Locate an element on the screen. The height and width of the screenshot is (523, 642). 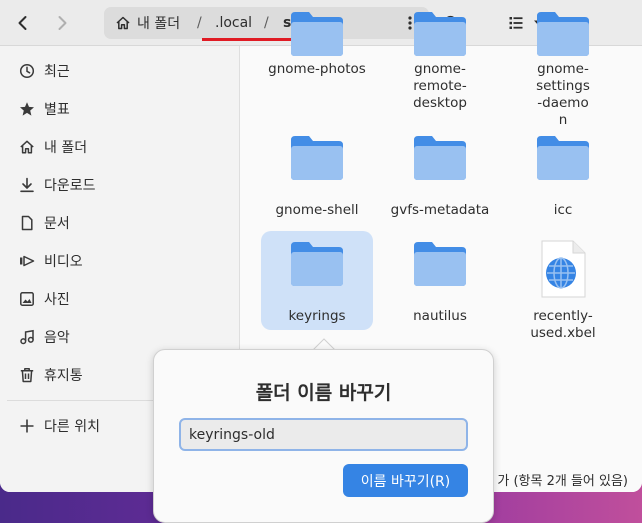
file-name: nautilus is located at coordinates (440, 316).